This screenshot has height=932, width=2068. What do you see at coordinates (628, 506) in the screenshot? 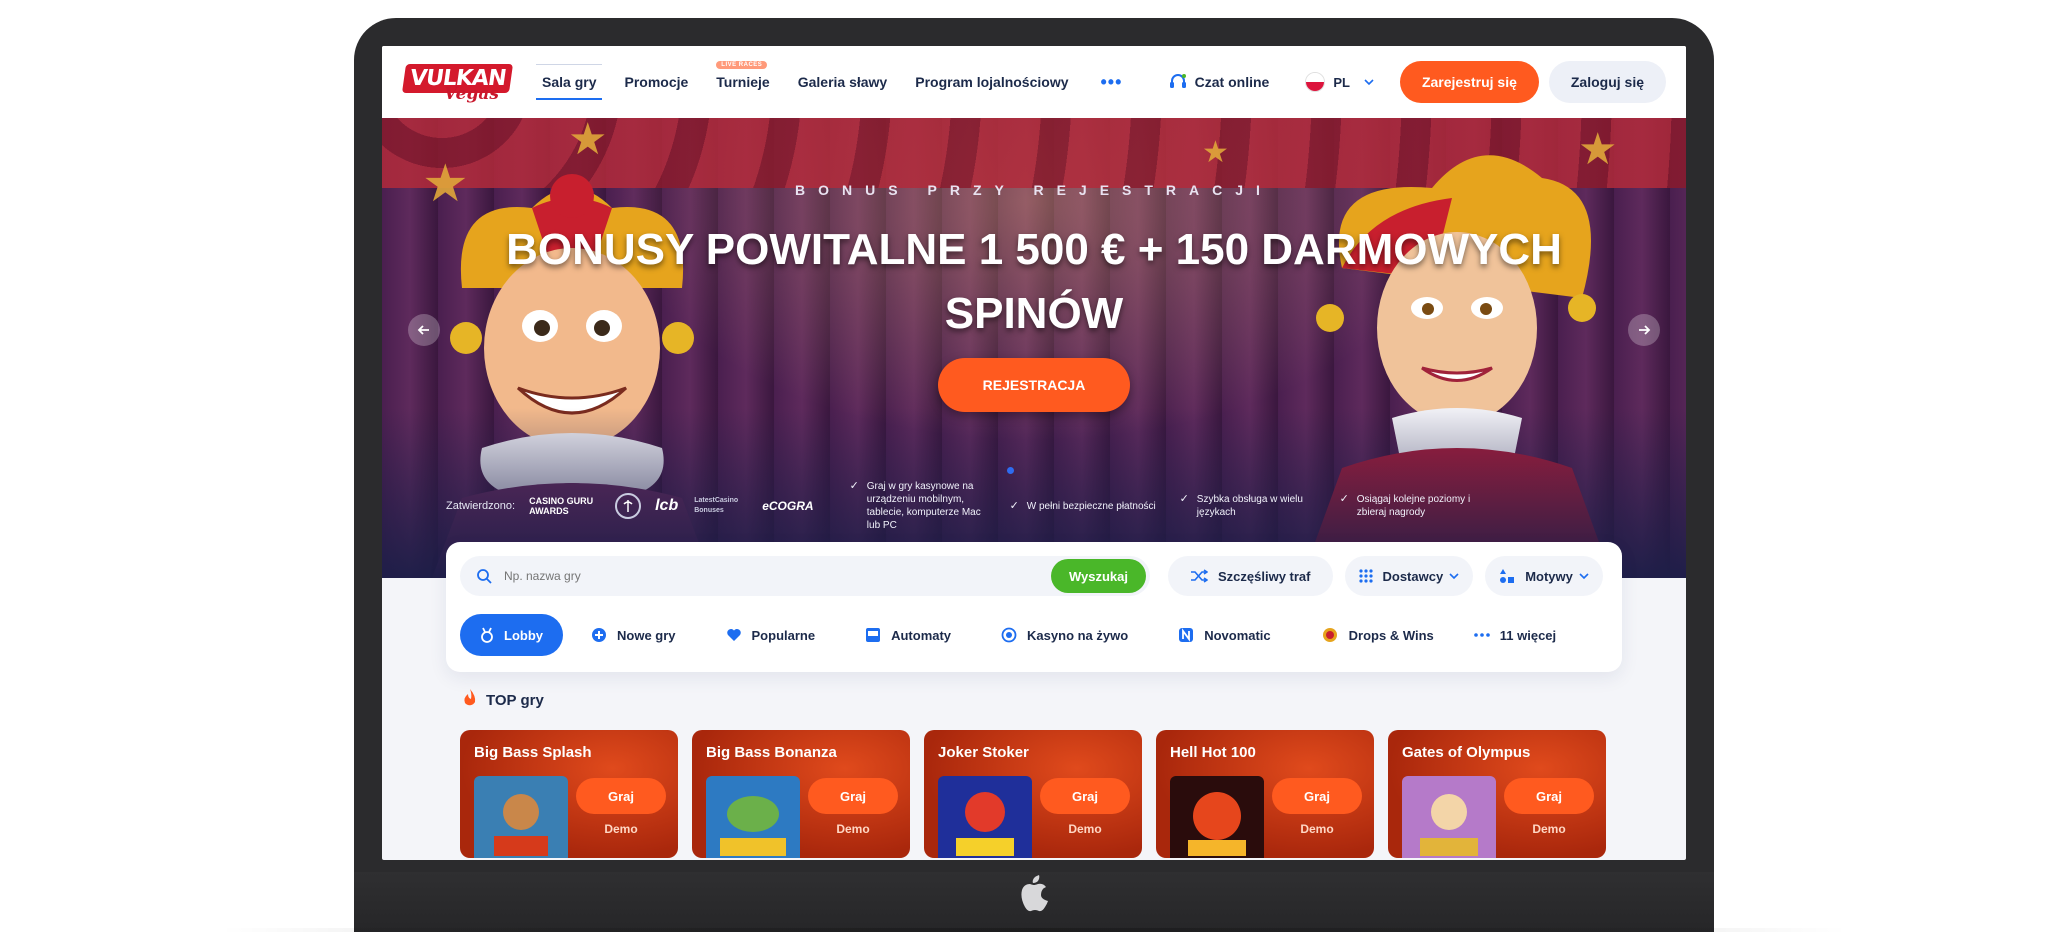
I see `award-badge-icon` at bounding box center [628, 506].